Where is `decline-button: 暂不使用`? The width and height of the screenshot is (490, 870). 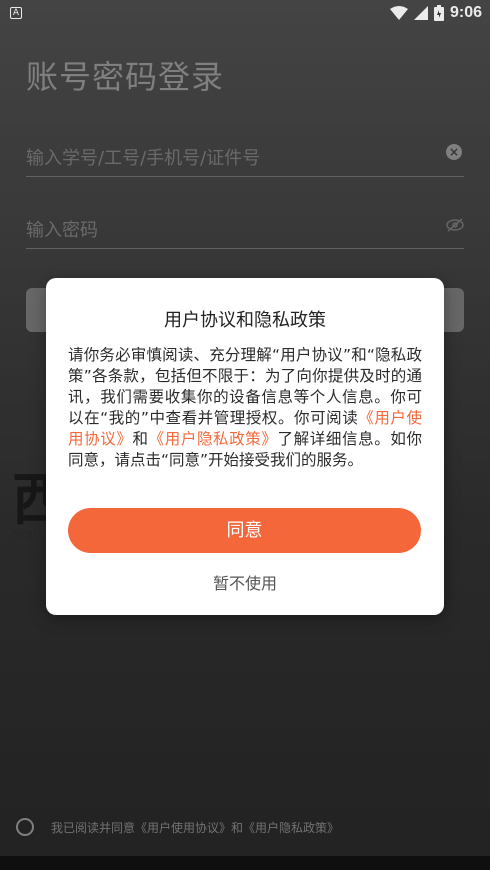 decline-button: 暂不使用 is located at coordinates (245, 582).